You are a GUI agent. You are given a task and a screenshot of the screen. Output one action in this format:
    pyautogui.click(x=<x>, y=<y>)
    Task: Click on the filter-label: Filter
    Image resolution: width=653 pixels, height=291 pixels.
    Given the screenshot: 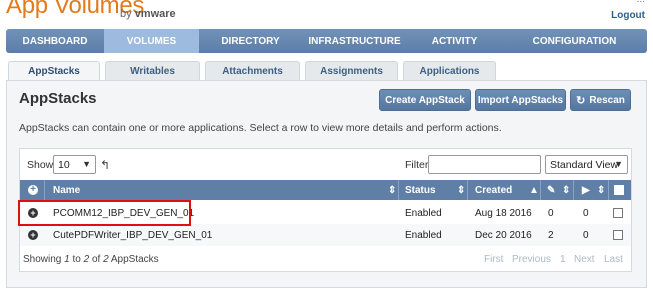 What is the action you would take?
    pyautogui.click(x=417, y=165)
    